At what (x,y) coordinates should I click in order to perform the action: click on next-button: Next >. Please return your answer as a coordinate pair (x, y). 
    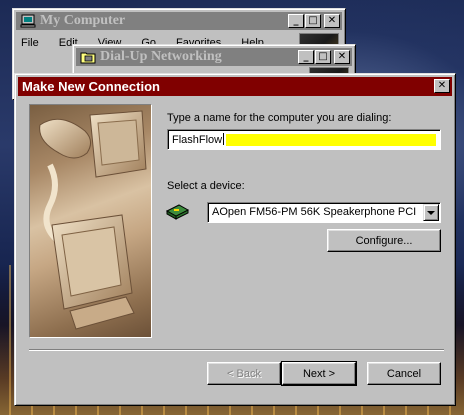
    Looking at the image, I should click on (319, 373).